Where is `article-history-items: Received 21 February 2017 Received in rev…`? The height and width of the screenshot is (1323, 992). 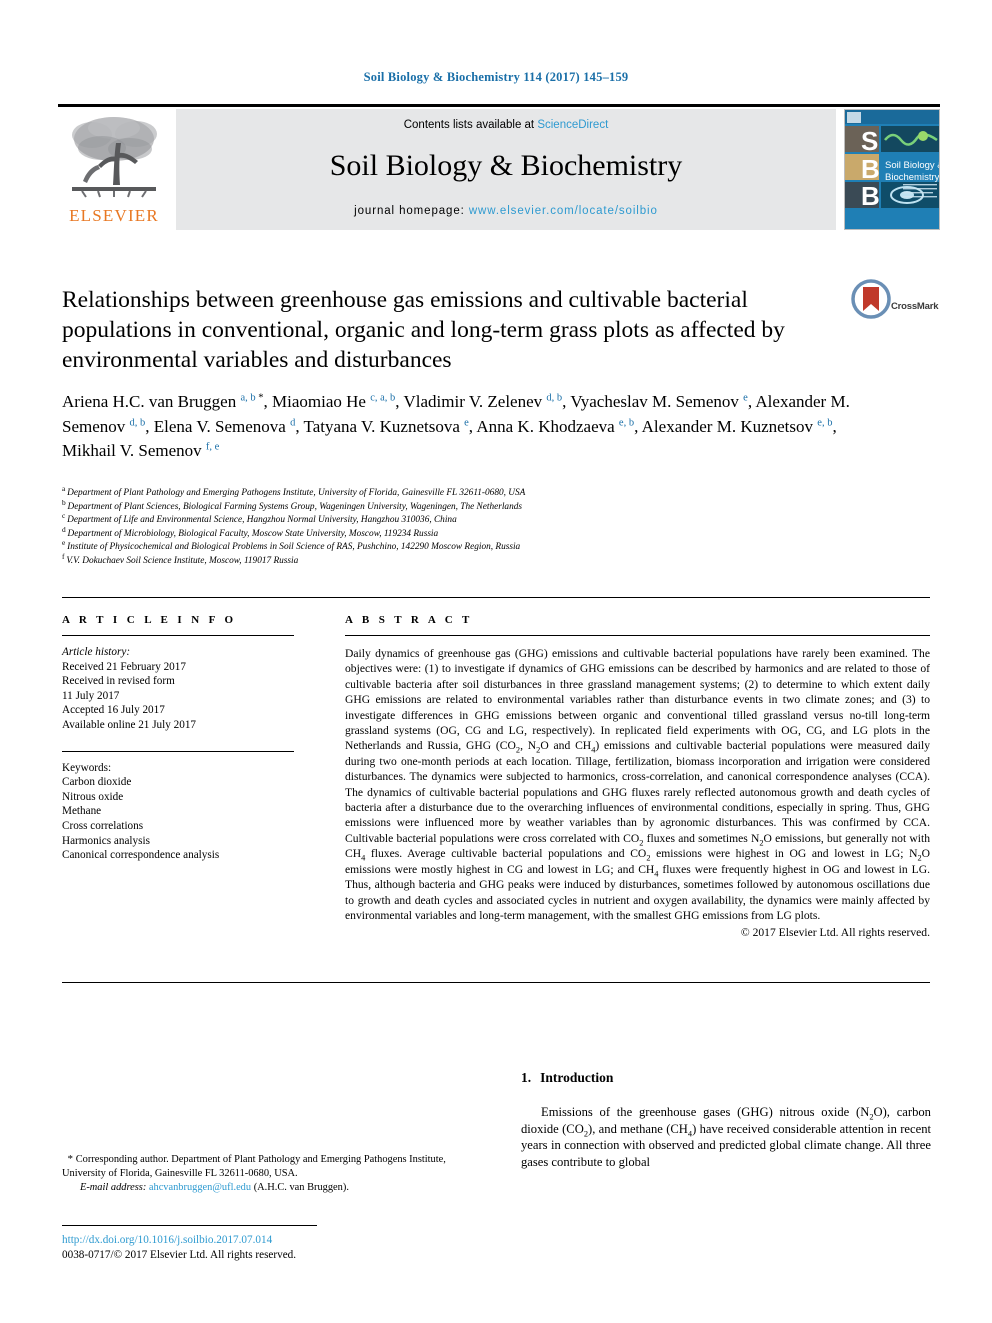 article-history-items: Received 21 February 2017 Received in rev… is located at coordinates (186, 696).